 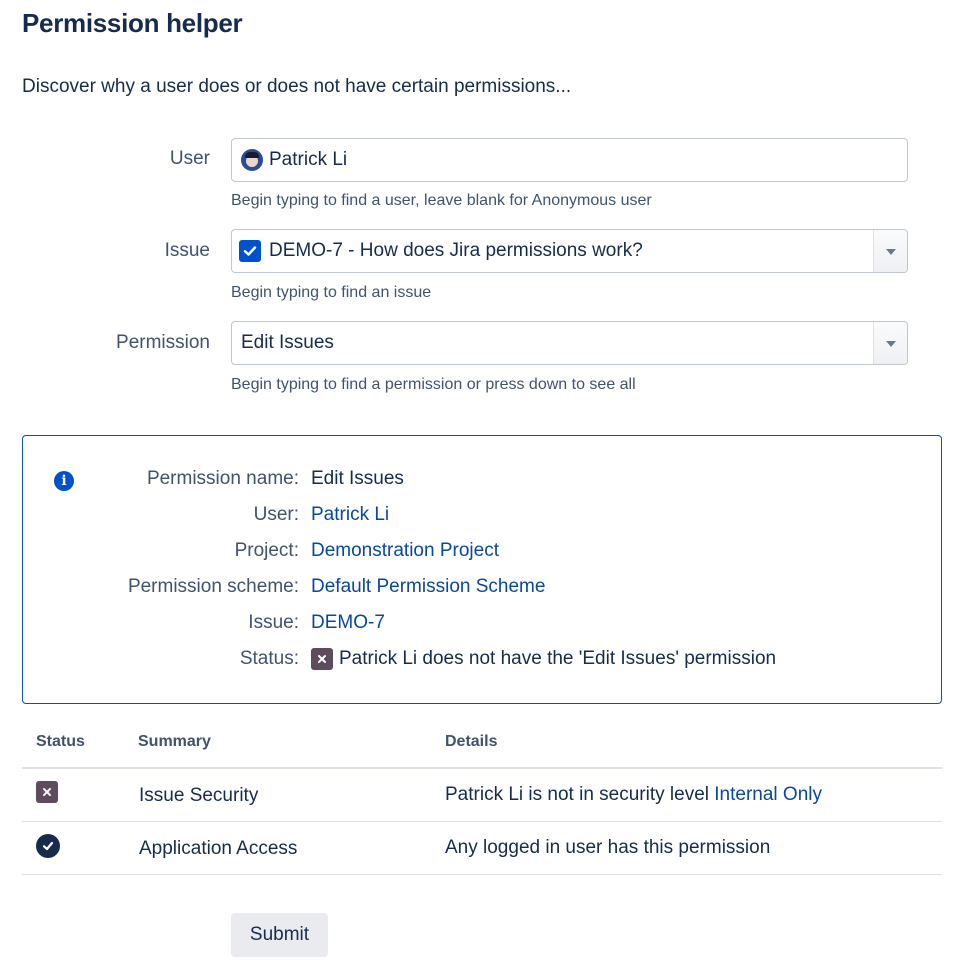 What do you see at coordinates (276, 514) in the screenshot?
I see `info-key: User:` at bounding box center [276, 514].